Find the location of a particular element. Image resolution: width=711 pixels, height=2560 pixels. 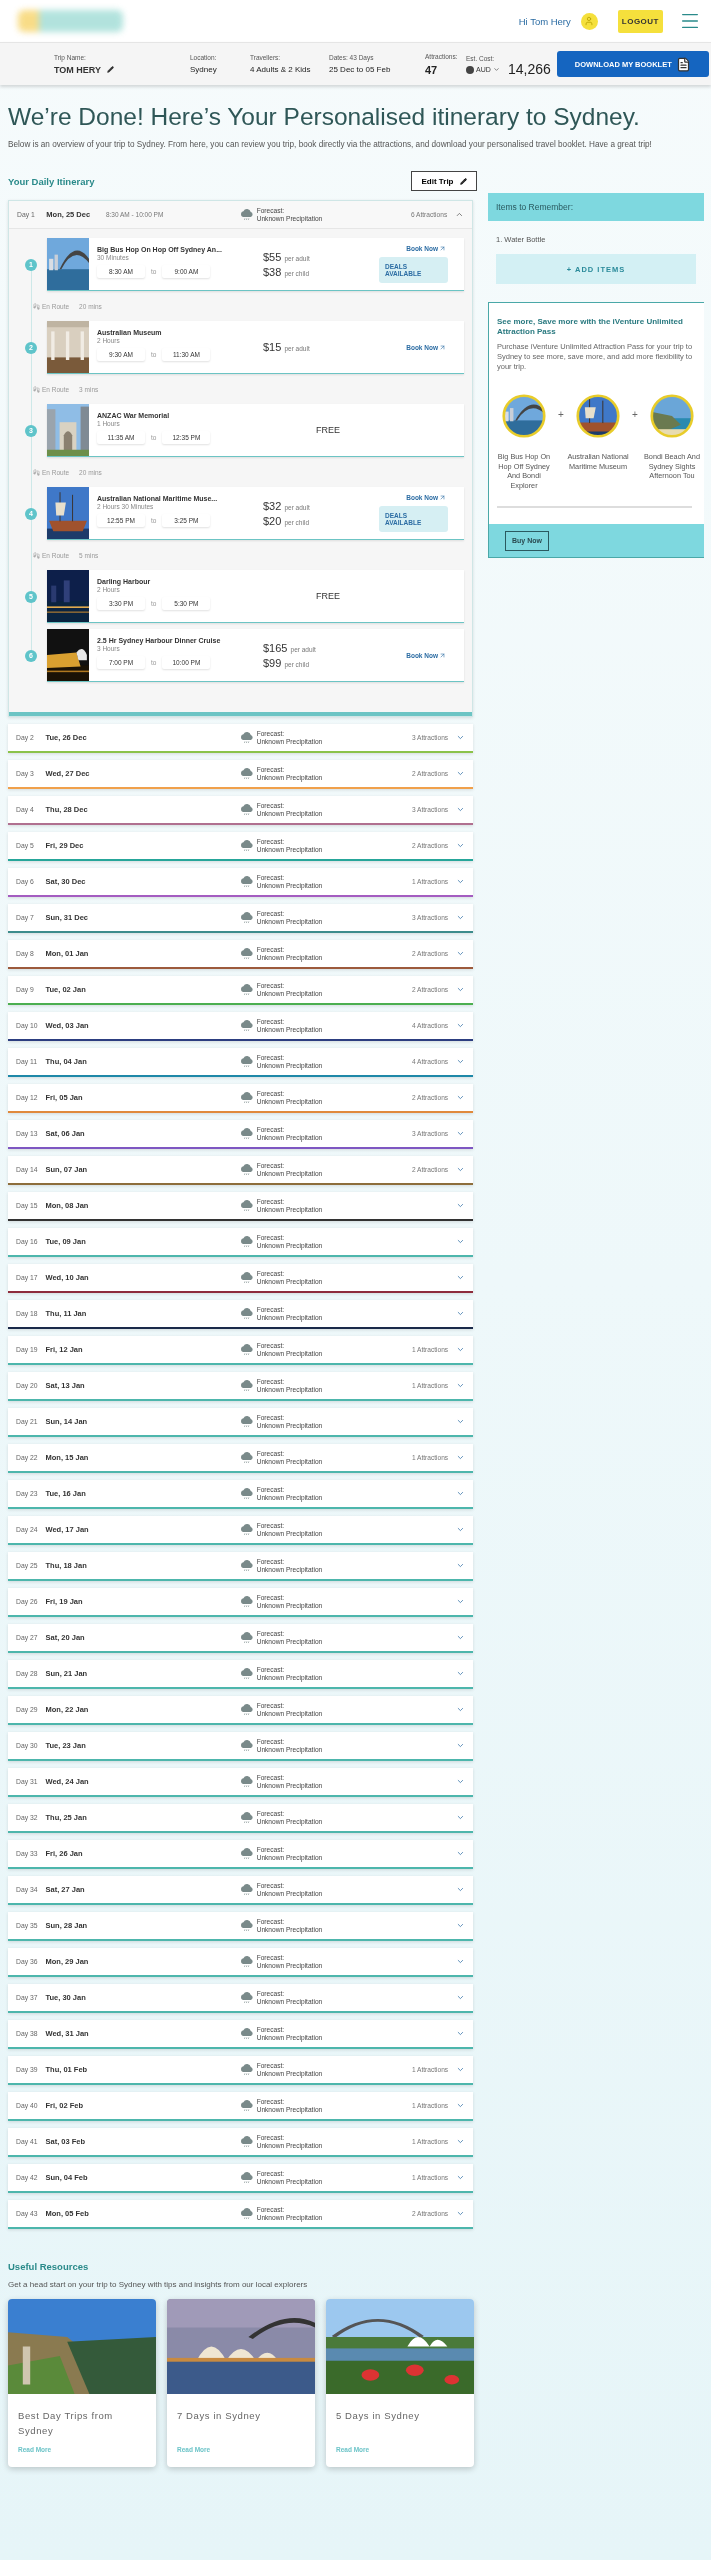

trip-name: TOM HERY is located at coordinates (77, 69).